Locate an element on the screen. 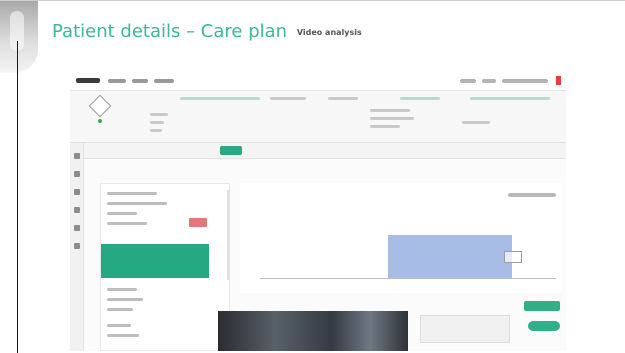  slide-subtitle: Video analysis is located at coordinates (329, 32).